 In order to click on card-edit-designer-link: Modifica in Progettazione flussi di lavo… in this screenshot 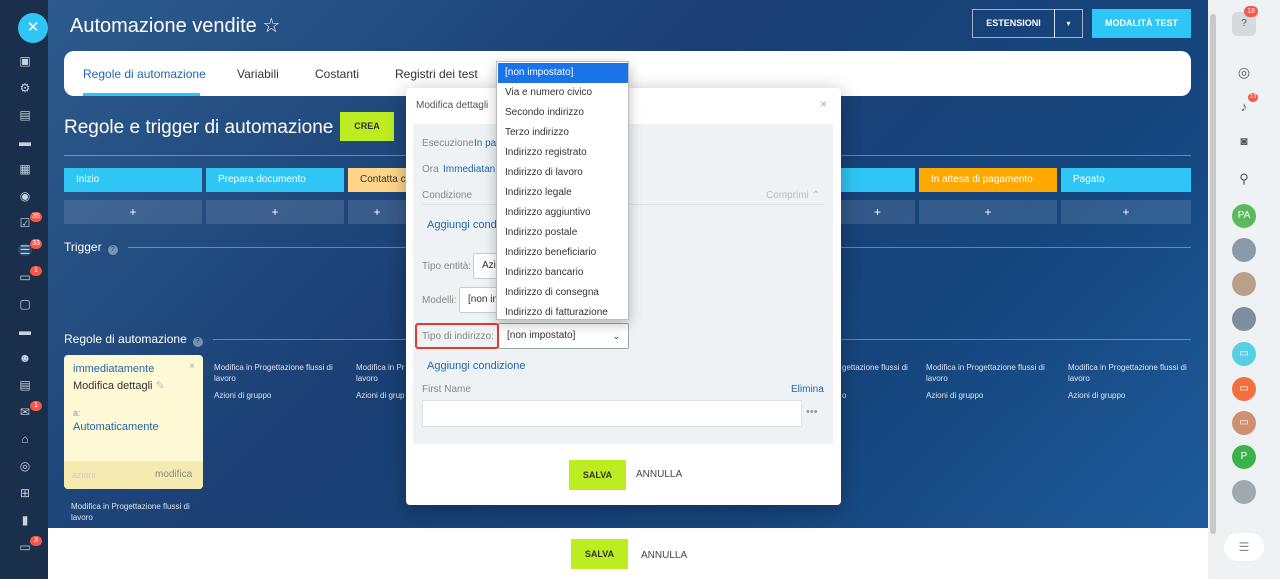, I will do `click(137, 512)`.